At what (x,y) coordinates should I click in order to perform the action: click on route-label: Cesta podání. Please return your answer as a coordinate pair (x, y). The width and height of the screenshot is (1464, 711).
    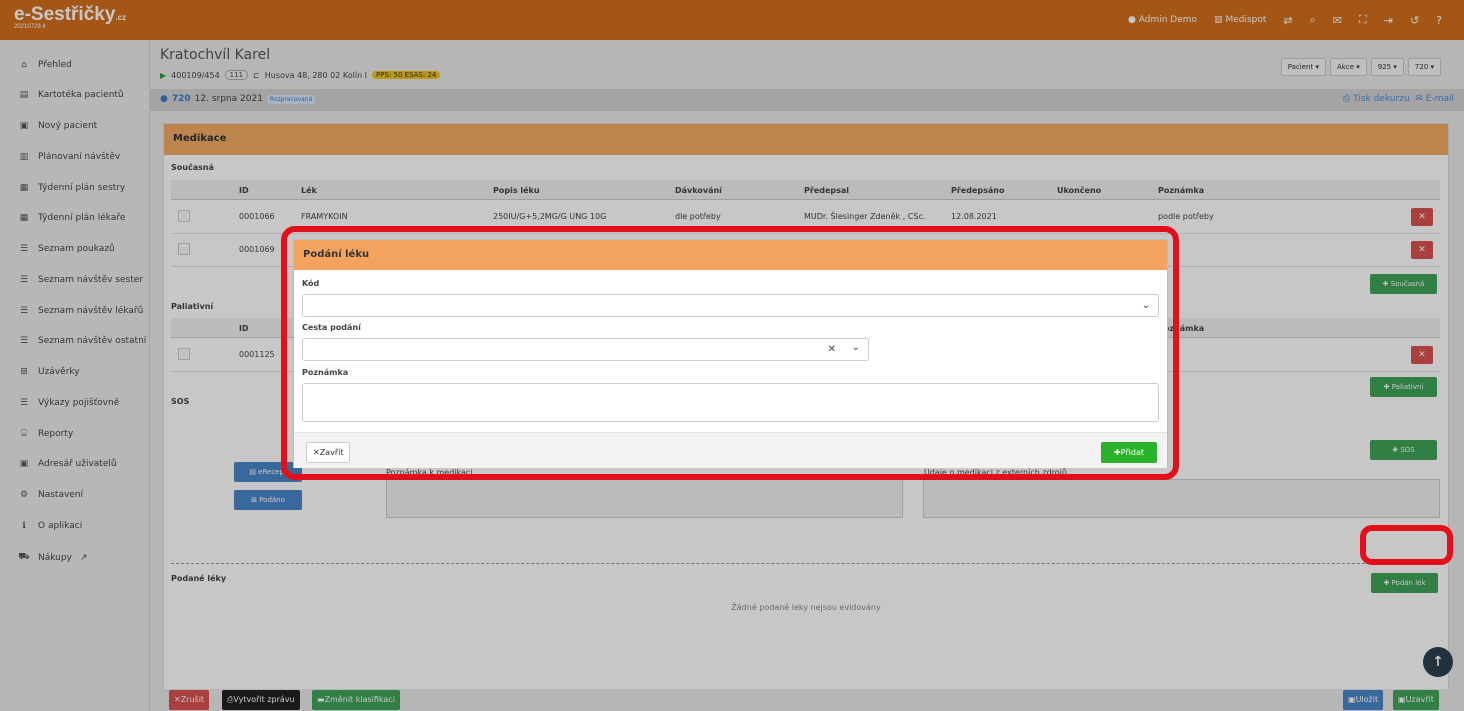
    Looking at the image, I should click on (331, 327).